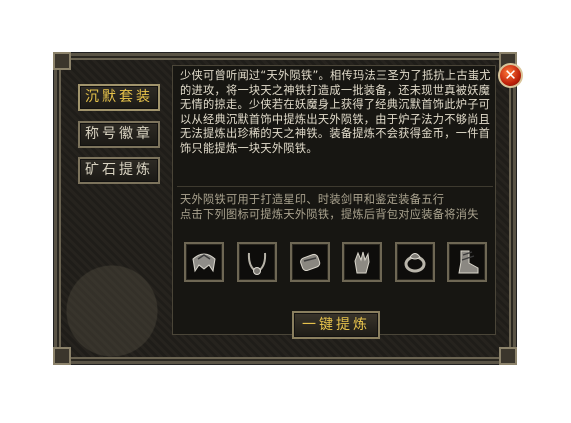 This screenshot has width=571, height=423. I want to click on ring-icon, so click(415, 263).